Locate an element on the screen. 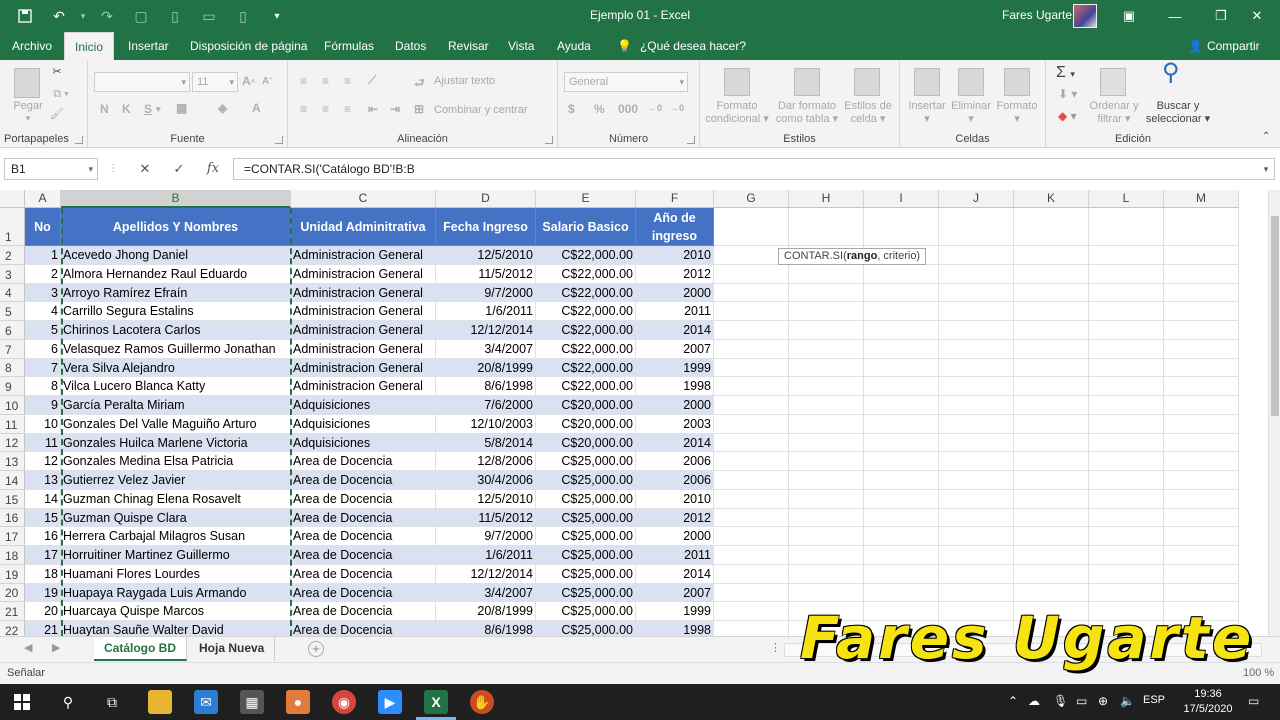 The image size is (1280, 720). format-cells-button: Formato ▾ is located at coordinates (1017, 113).